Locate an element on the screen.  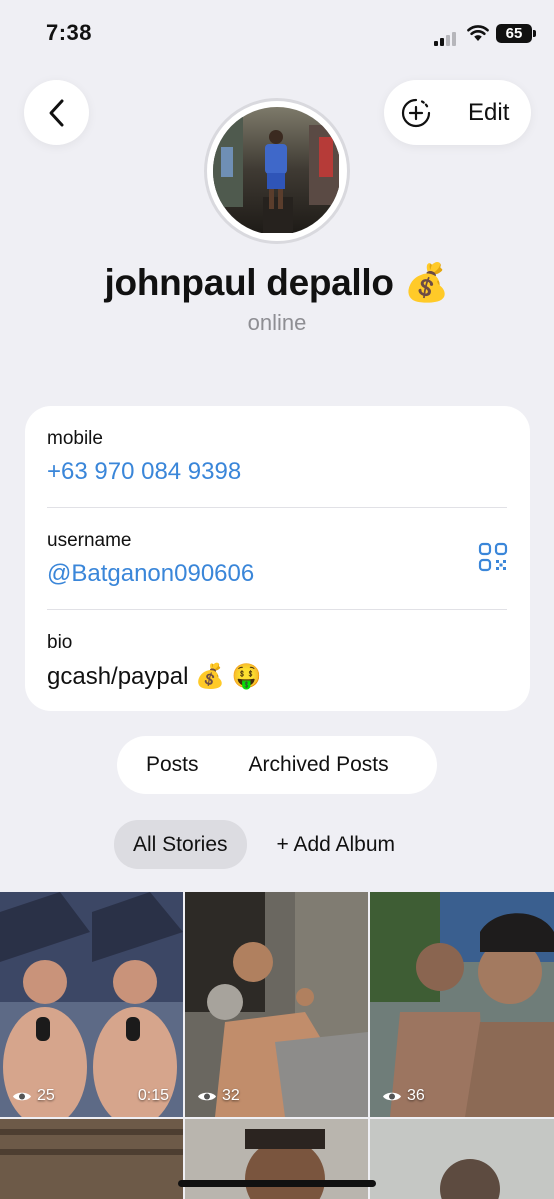
avatar is located at coordinates (277, 171).